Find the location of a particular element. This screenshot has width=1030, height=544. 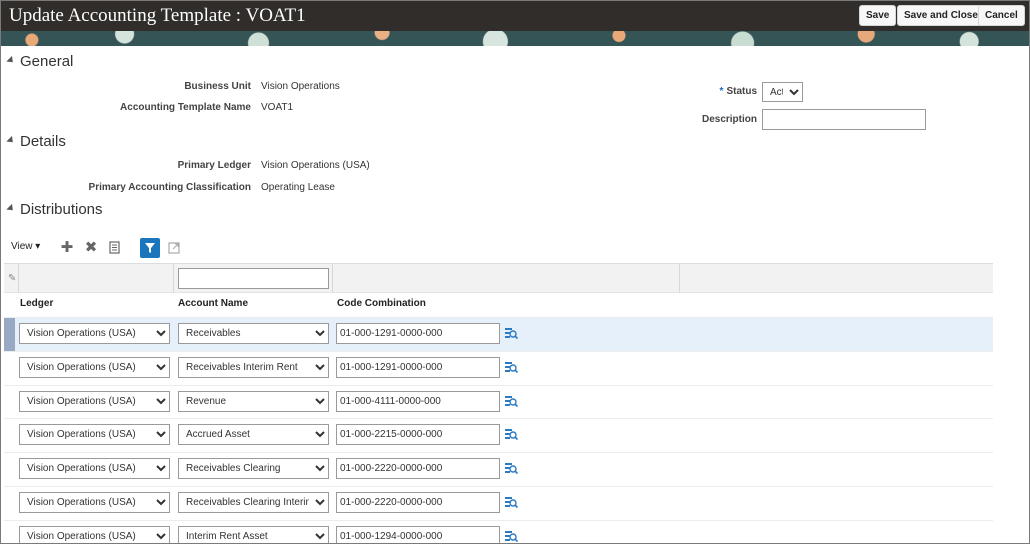

page-title: Update Accounting Template : VOAT1 is located at coordinates (157, 15).